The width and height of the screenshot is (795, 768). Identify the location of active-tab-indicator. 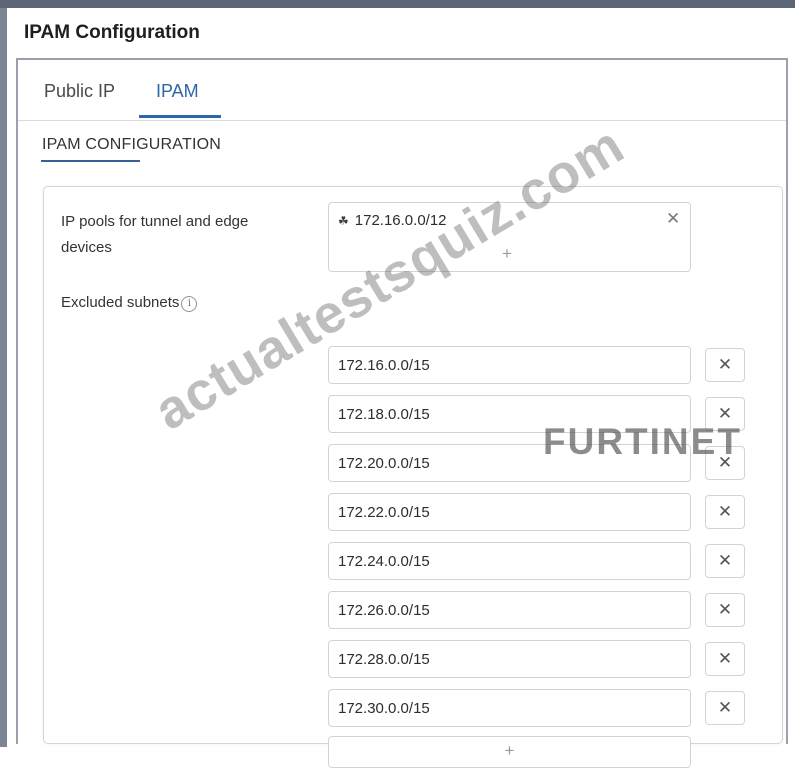
(180, 116).